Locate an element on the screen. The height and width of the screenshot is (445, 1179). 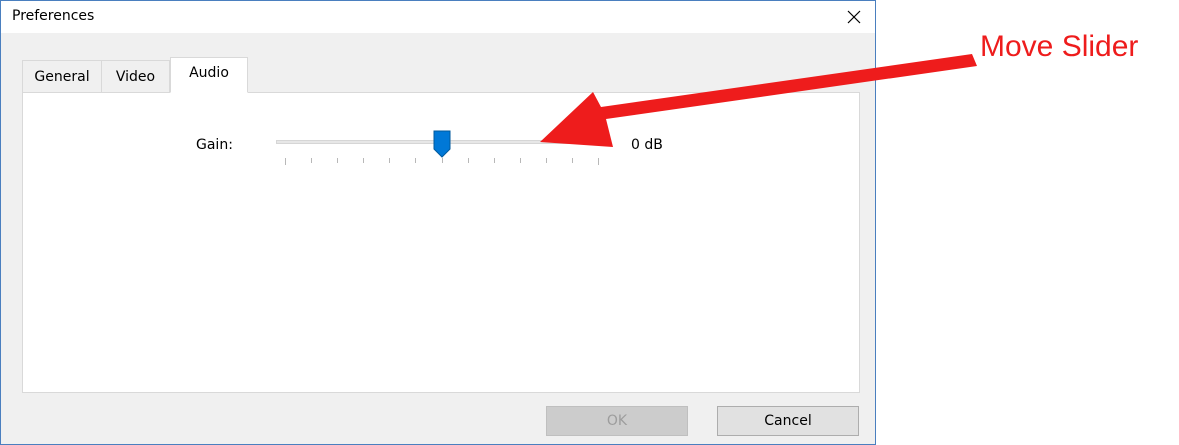
tab-audio-label: Audio is located at coordinates (209, 73).